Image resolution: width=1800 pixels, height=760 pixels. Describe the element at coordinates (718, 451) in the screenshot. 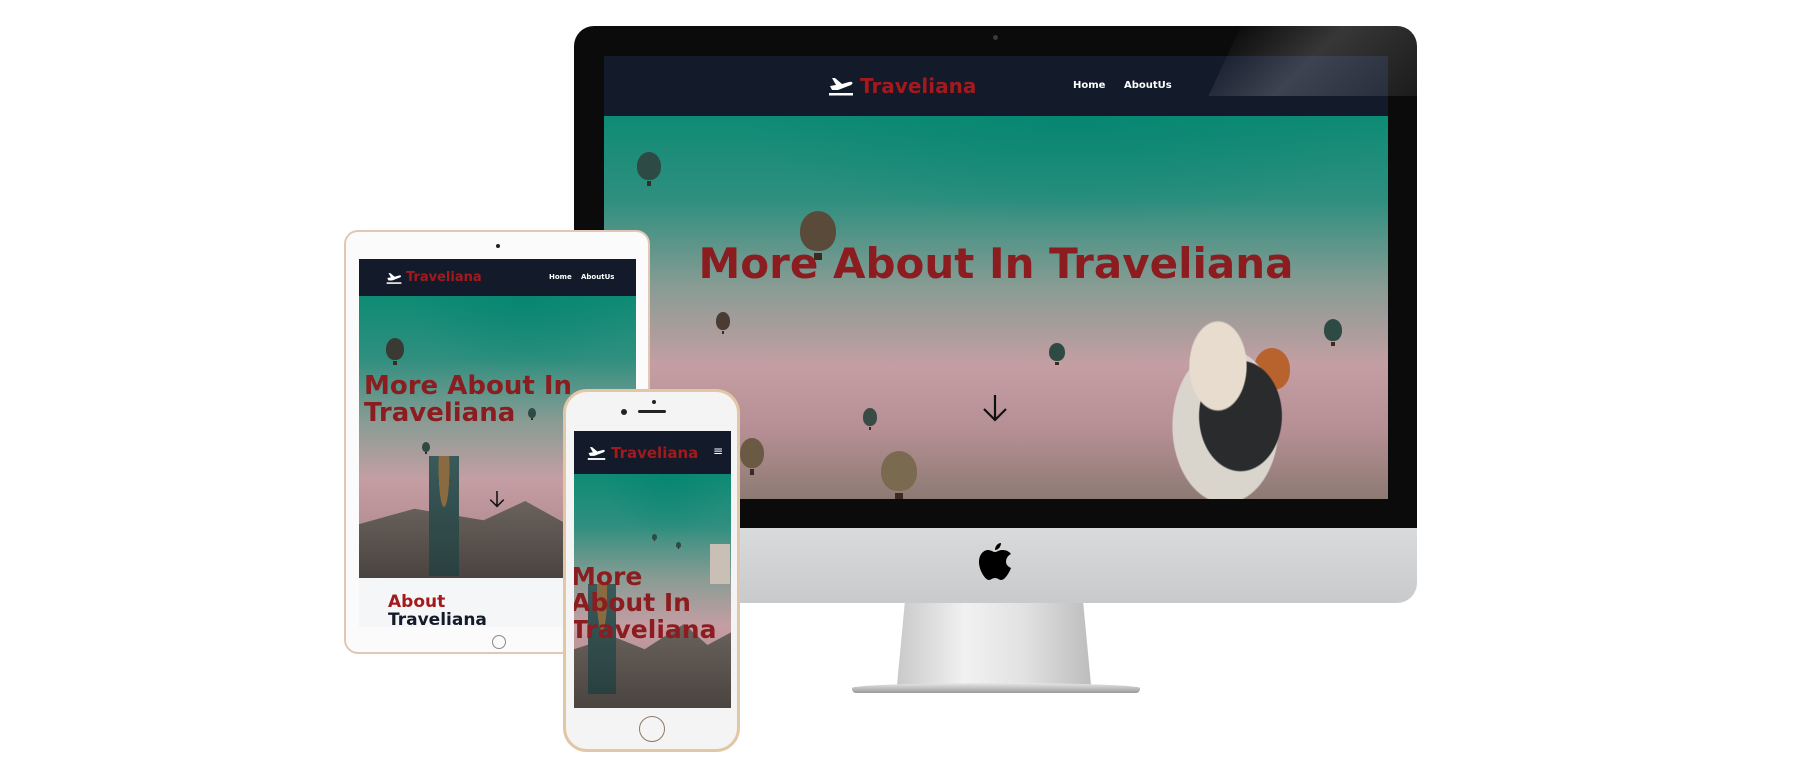

I see `hamburger-menu-icon: ≡` at that location.